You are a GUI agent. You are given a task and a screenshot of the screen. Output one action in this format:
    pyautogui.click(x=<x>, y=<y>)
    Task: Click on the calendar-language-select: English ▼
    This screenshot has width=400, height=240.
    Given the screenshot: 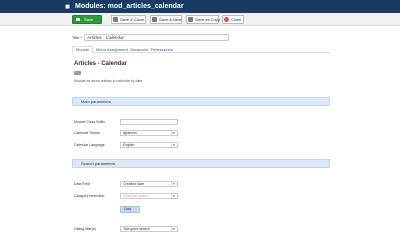 What is the action you would take?
    pyautogui.click(x=149, y=145)
    